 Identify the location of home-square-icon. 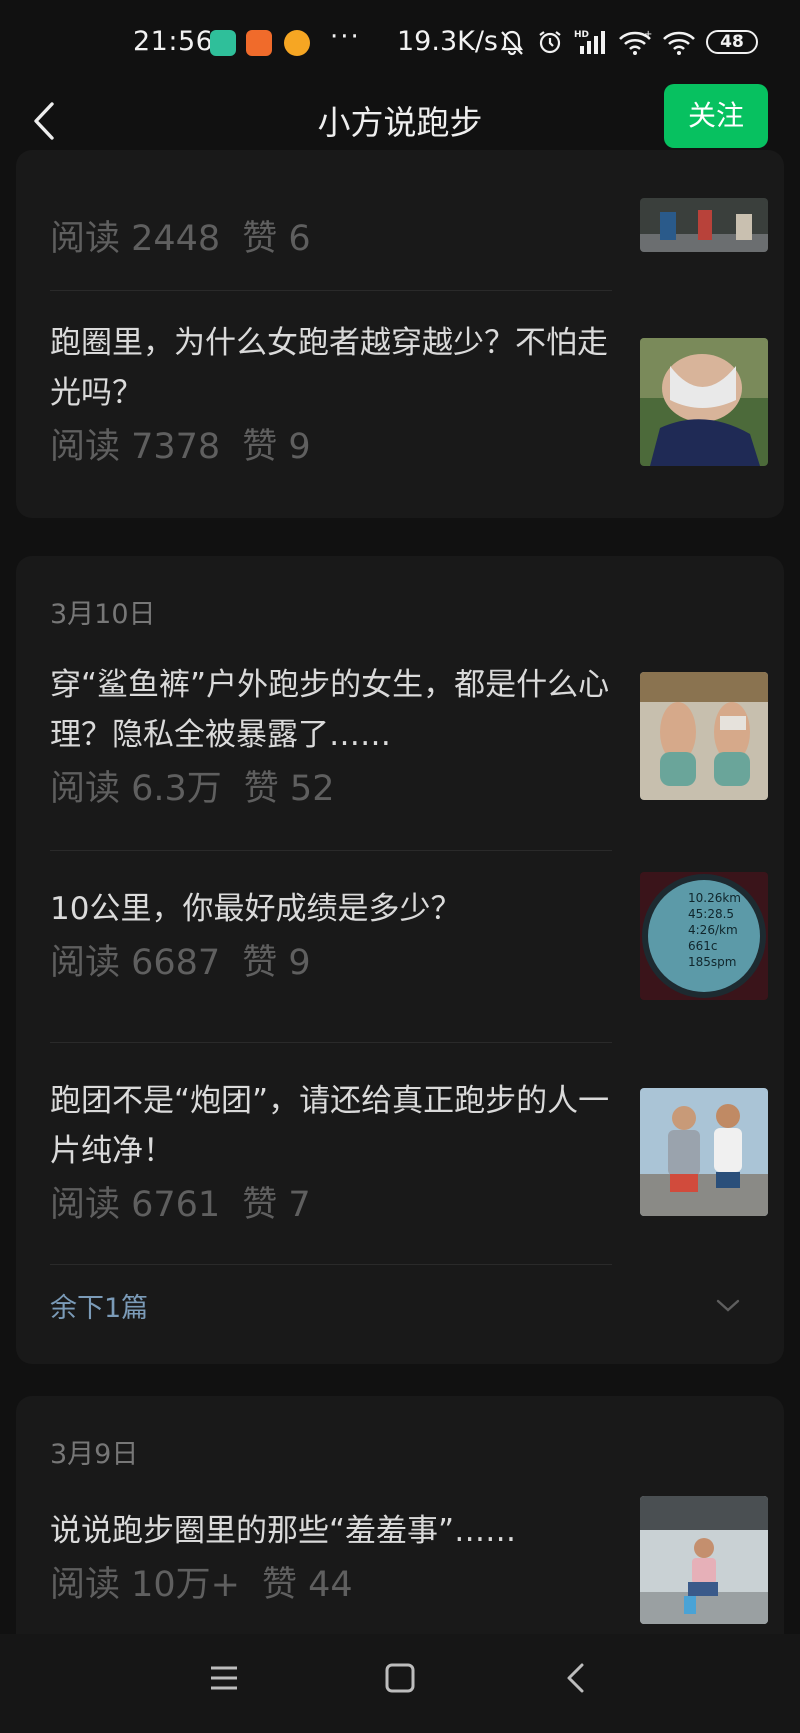
(400, 1678).